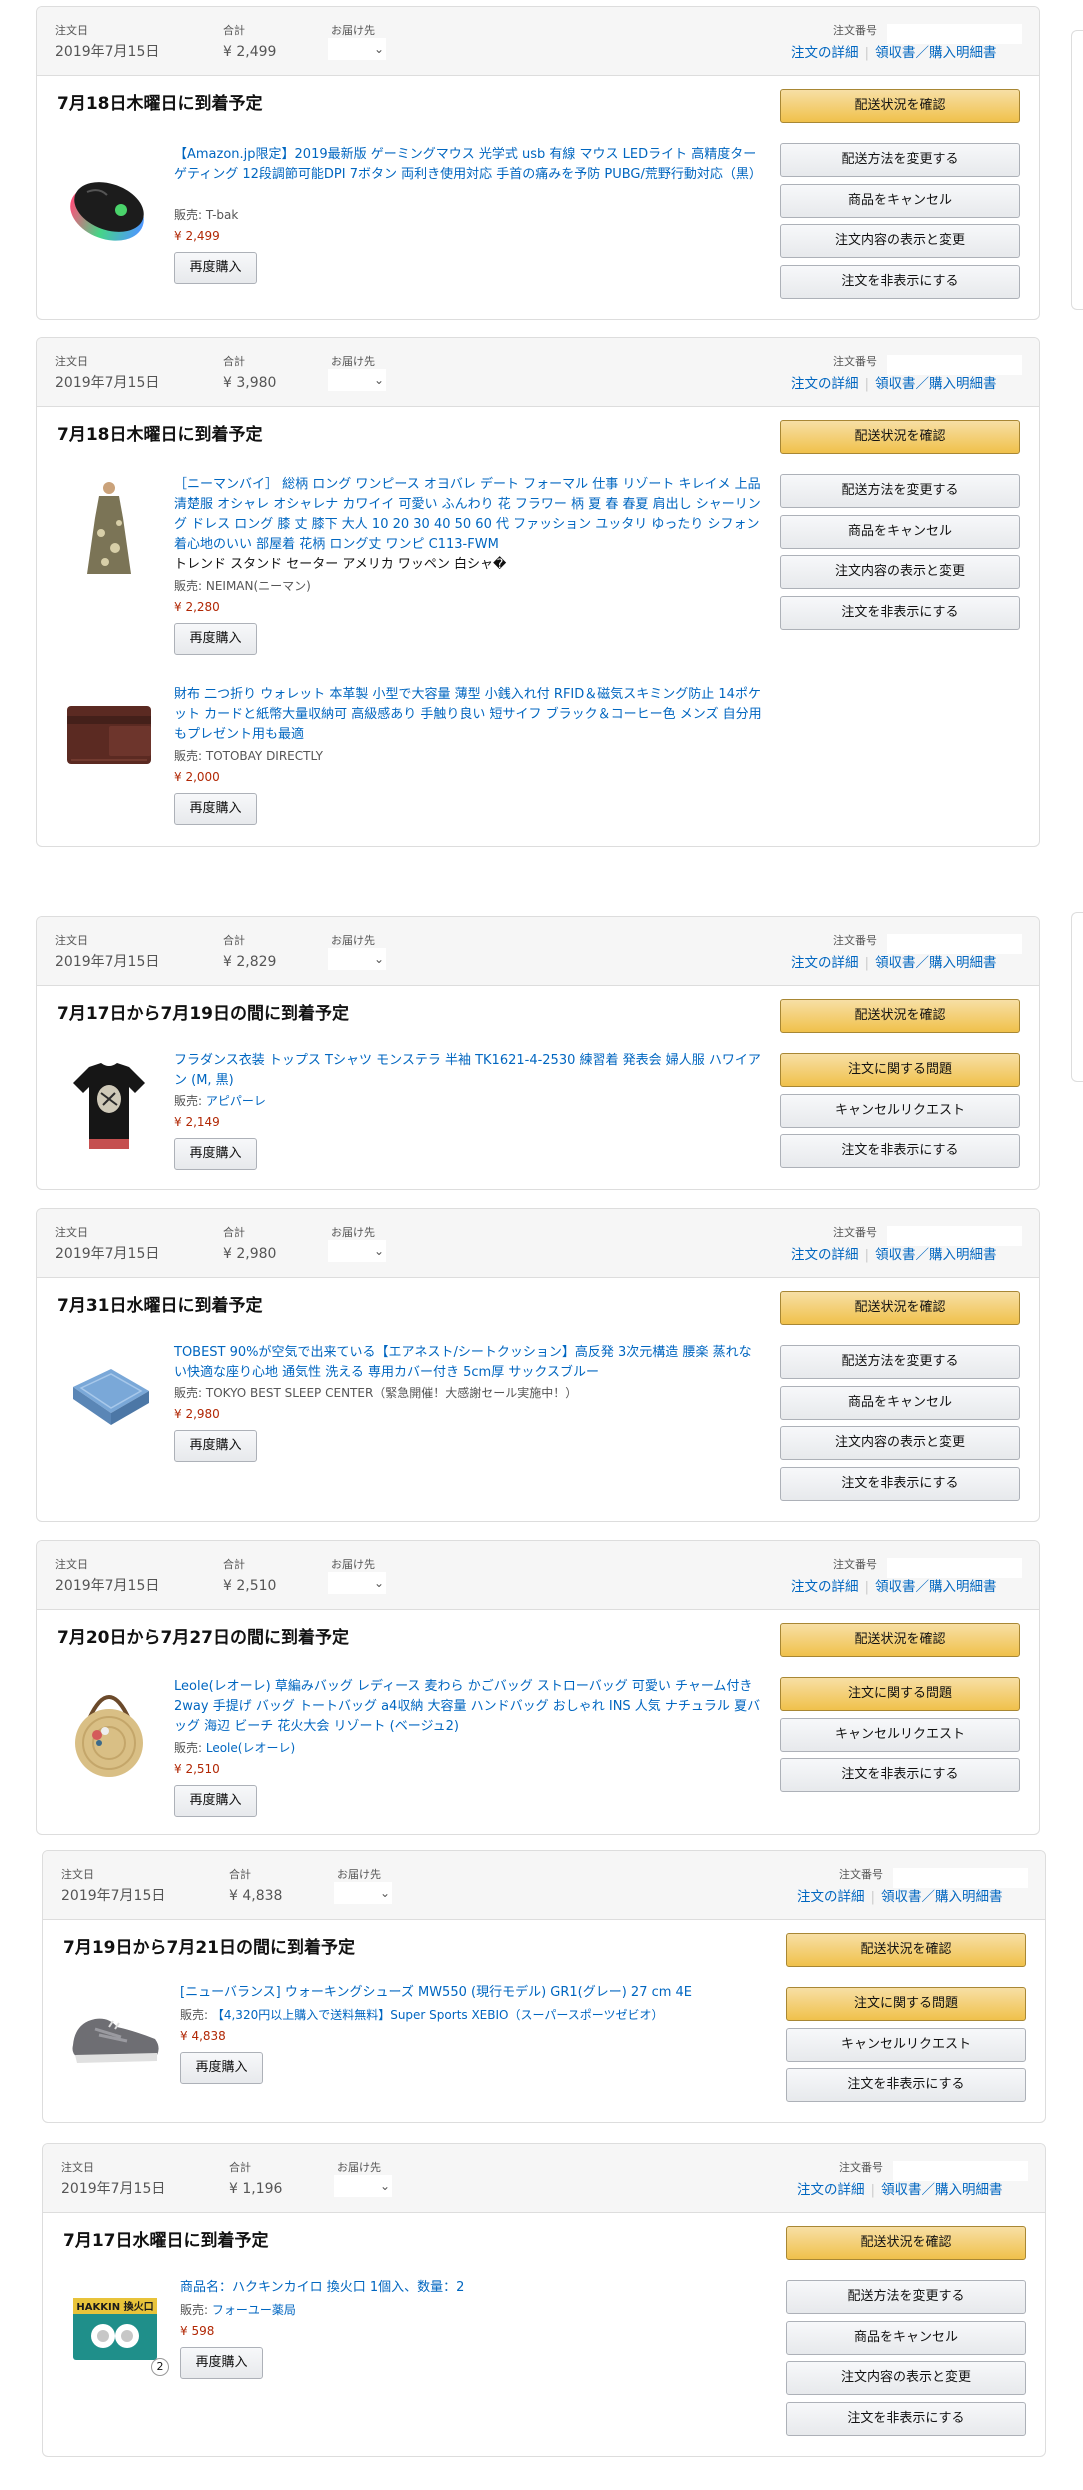 Image resolution: width=1083 pixels, height=2490 pixels. Describe the element at coordinates (236, 1101) in the screenshot. I see `seller-link: アピパーレ` at that location.